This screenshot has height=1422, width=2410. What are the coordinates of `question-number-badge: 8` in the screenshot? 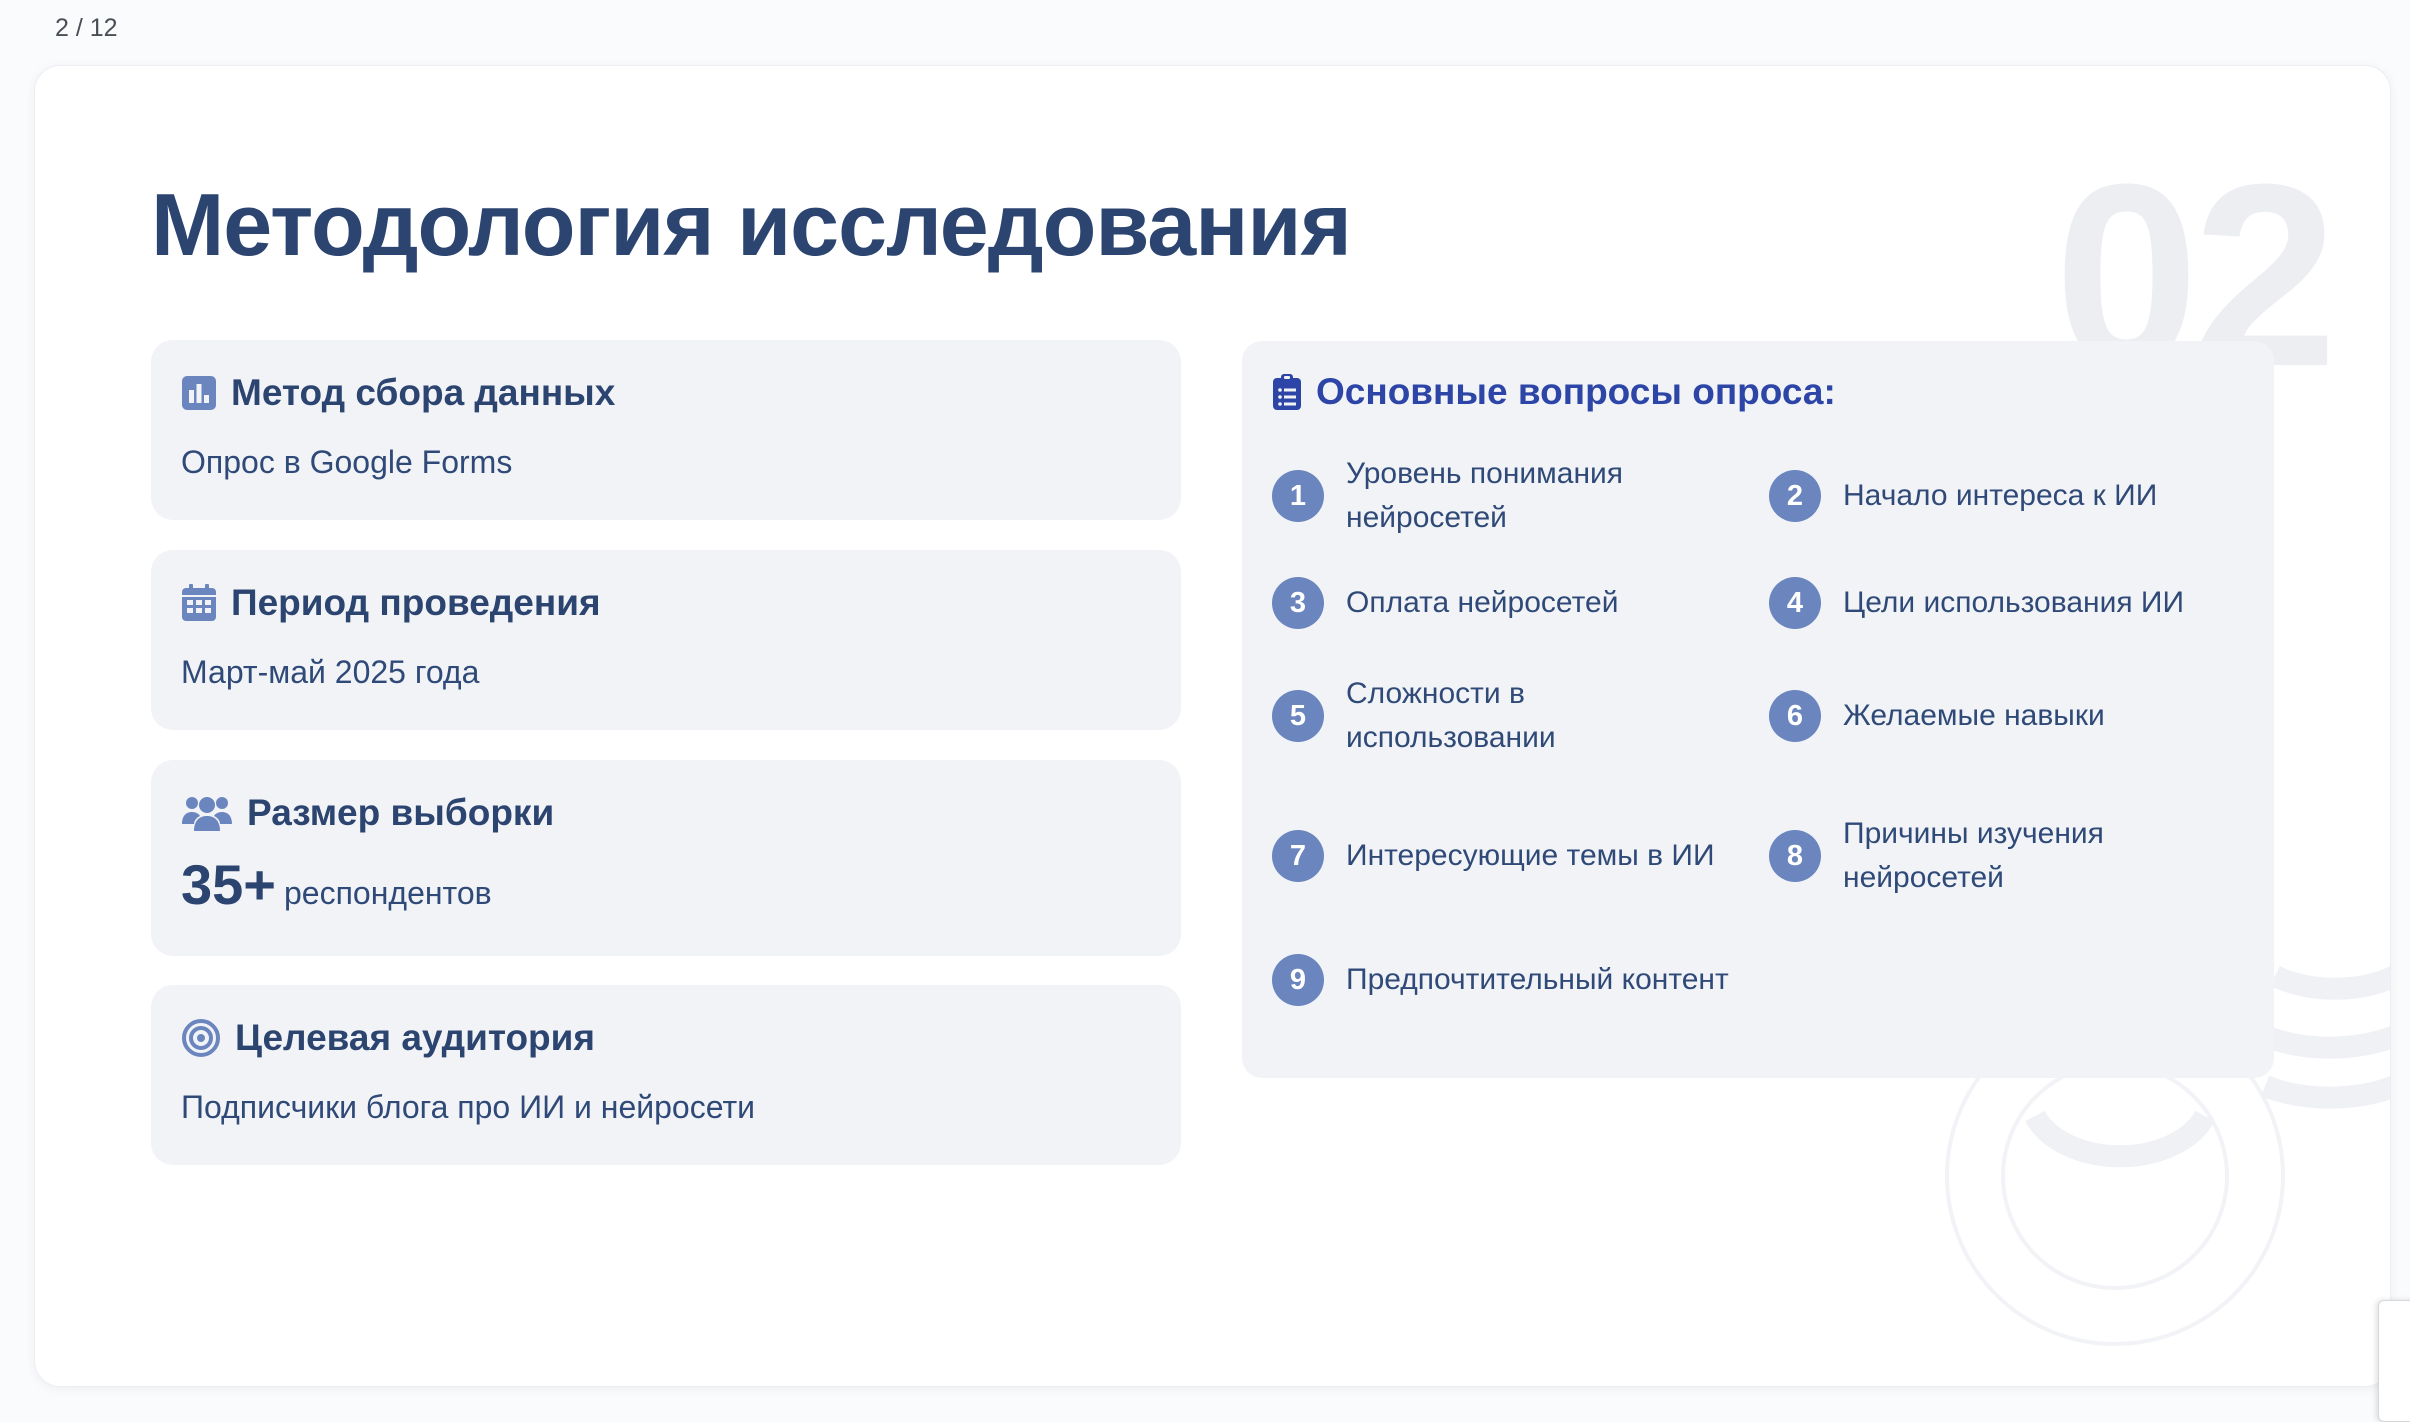 It's located at (1795, 856).